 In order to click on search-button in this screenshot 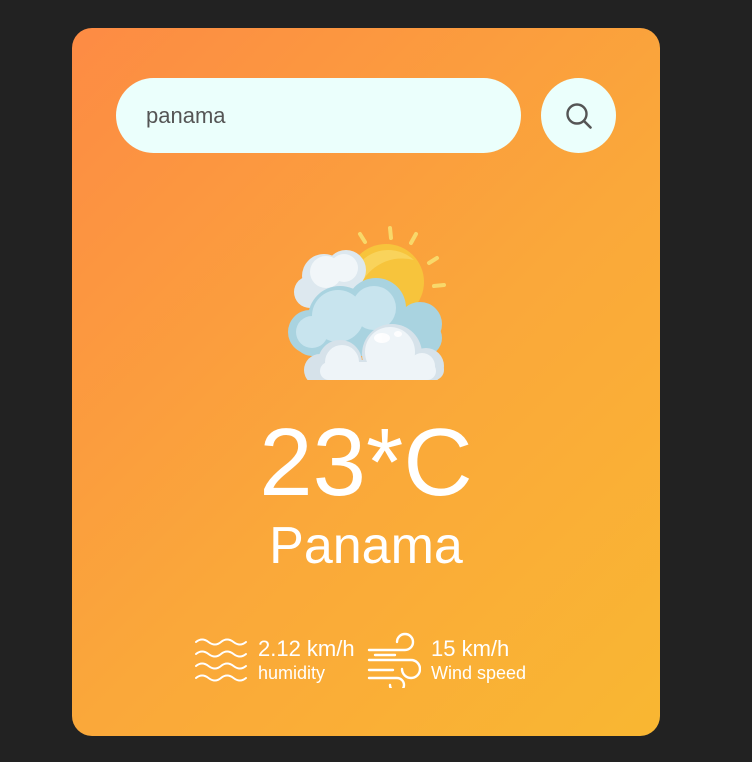, I will do `click(578, 115)`.